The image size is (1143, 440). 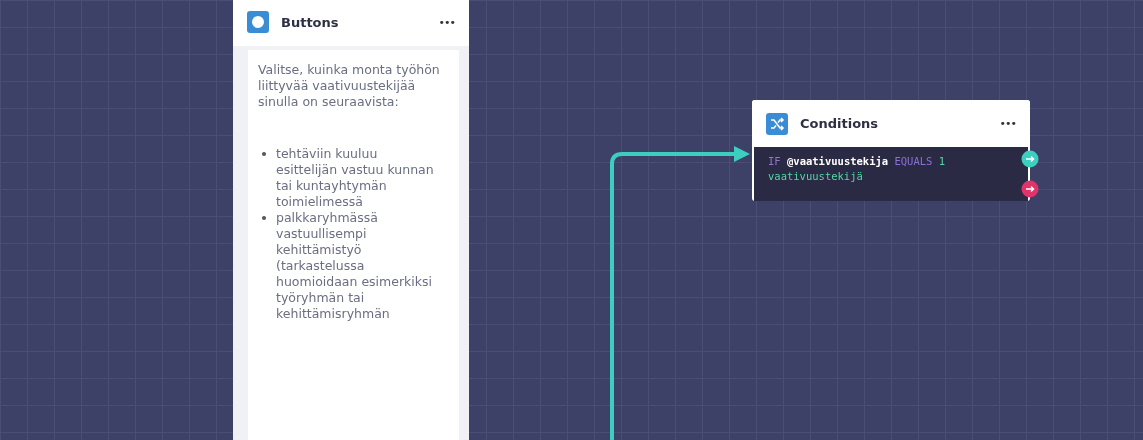 What do you see at coordinates (840, 123) in the screenshot?
I see `node-title: Conditions` at bounding box center [840, 123].